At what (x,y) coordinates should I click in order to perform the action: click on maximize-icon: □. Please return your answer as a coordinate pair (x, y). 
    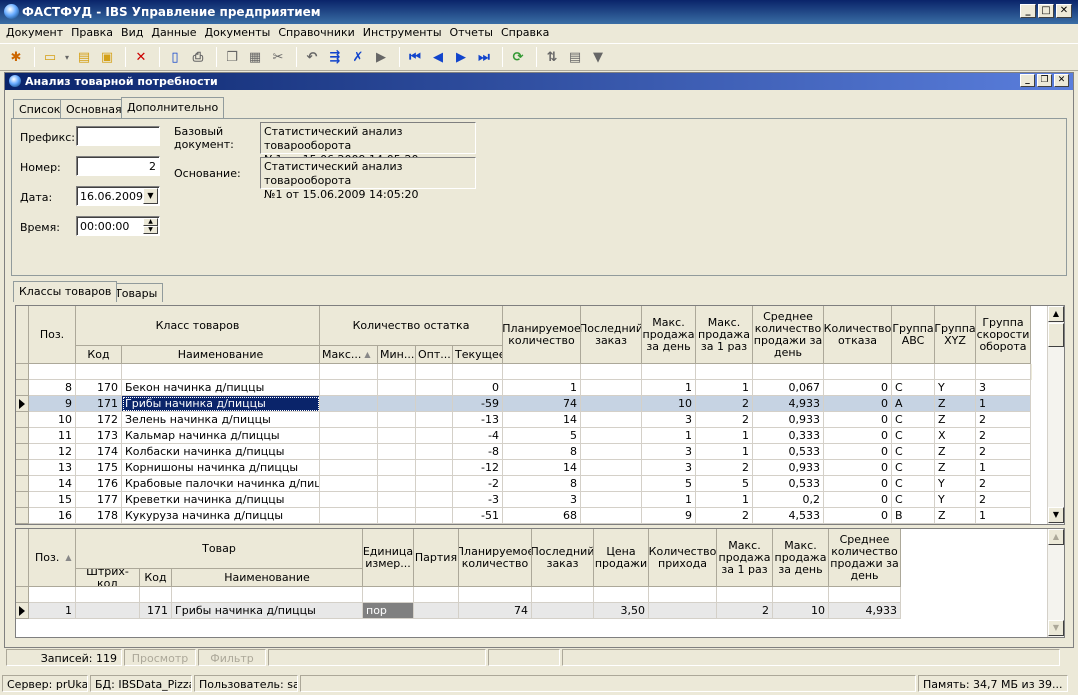
    Looking at the image, I should click on (1046, 11).